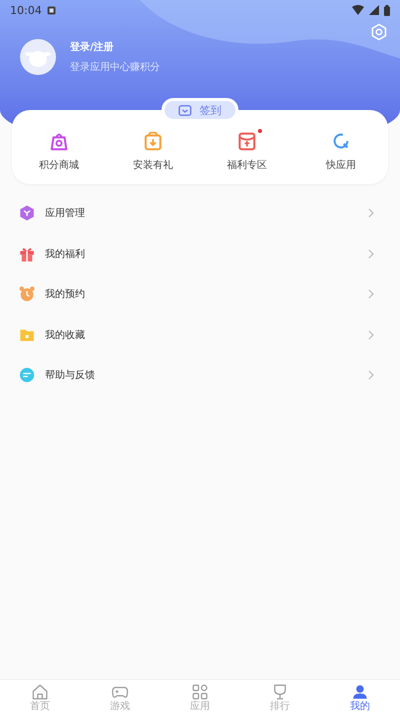 This screenshot has width=400, height=716. What do you see at coordinates (153, 141) in the screenshot?
I see `package-icon` at bounding box center [153, 141].